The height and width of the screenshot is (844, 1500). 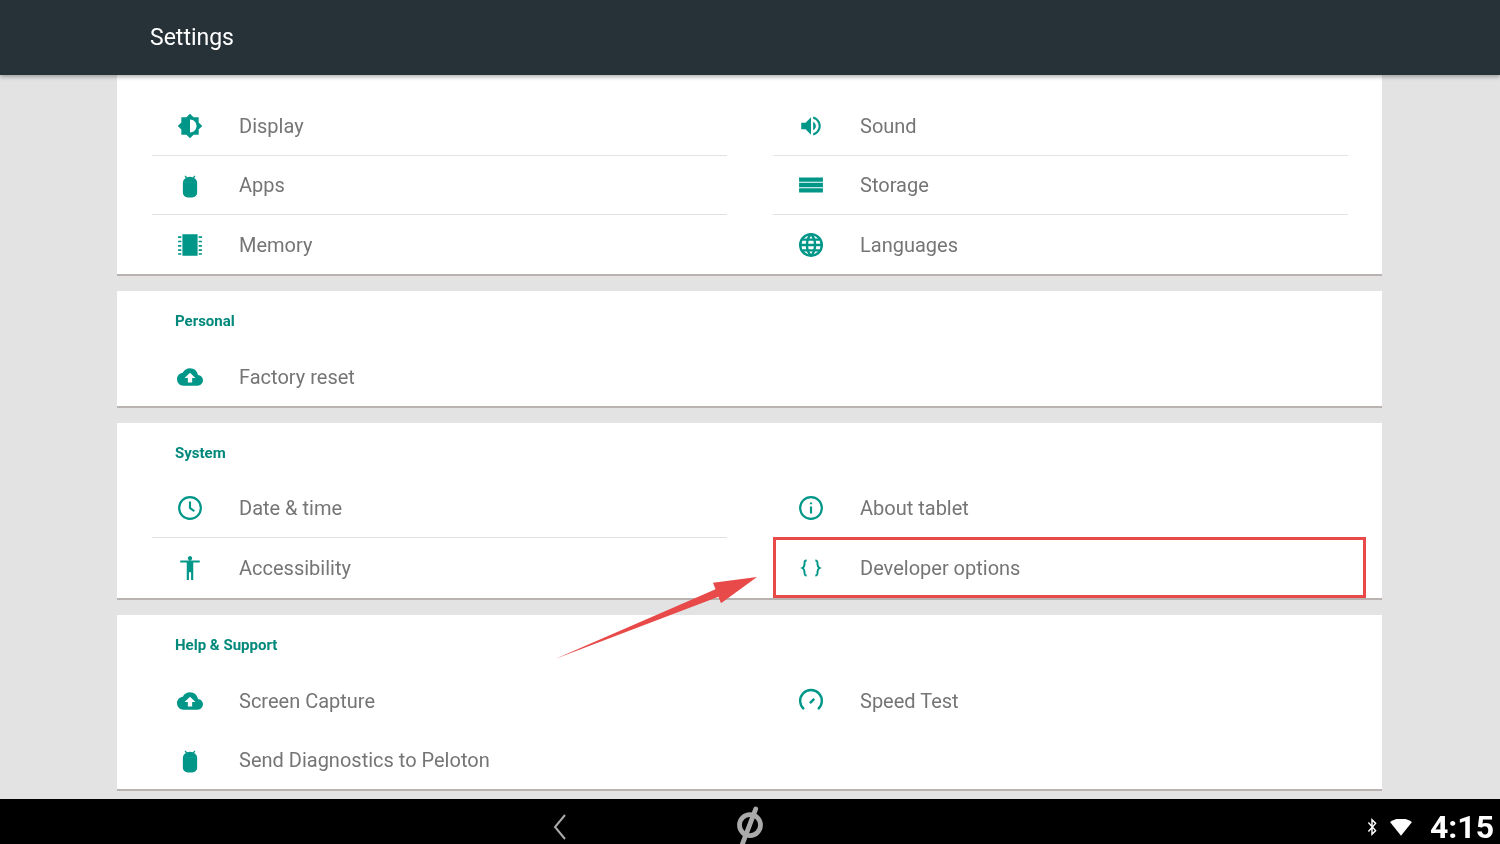 What do you see at coordinates (439, 508) in the screenshot?
I see `settings-item: Date & time` at bounding box center [439, 508].